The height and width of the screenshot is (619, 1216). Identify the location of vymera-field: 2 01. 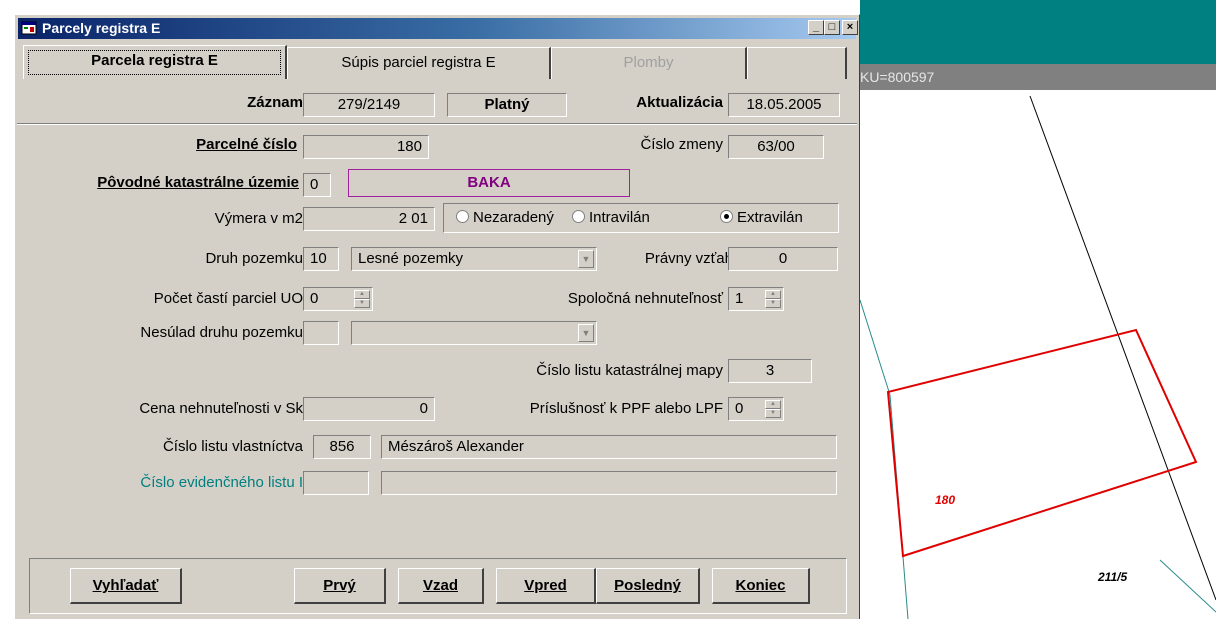
(369, 219).